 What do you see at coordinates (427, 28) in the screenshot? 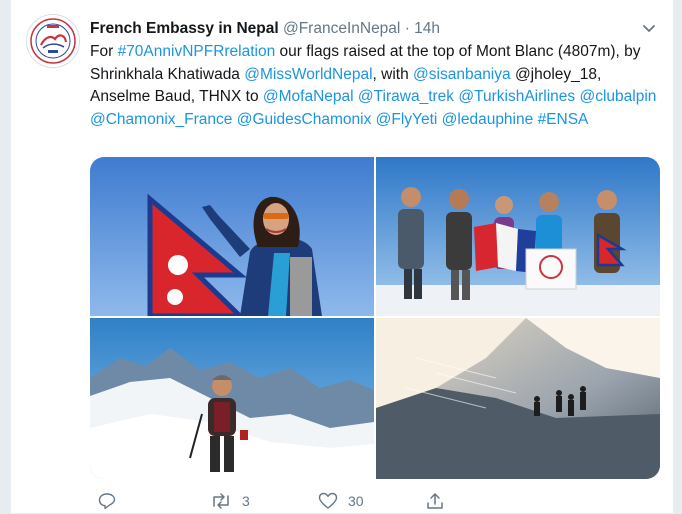
I see `timestamp: 14h` at bounding box center [427, 28].